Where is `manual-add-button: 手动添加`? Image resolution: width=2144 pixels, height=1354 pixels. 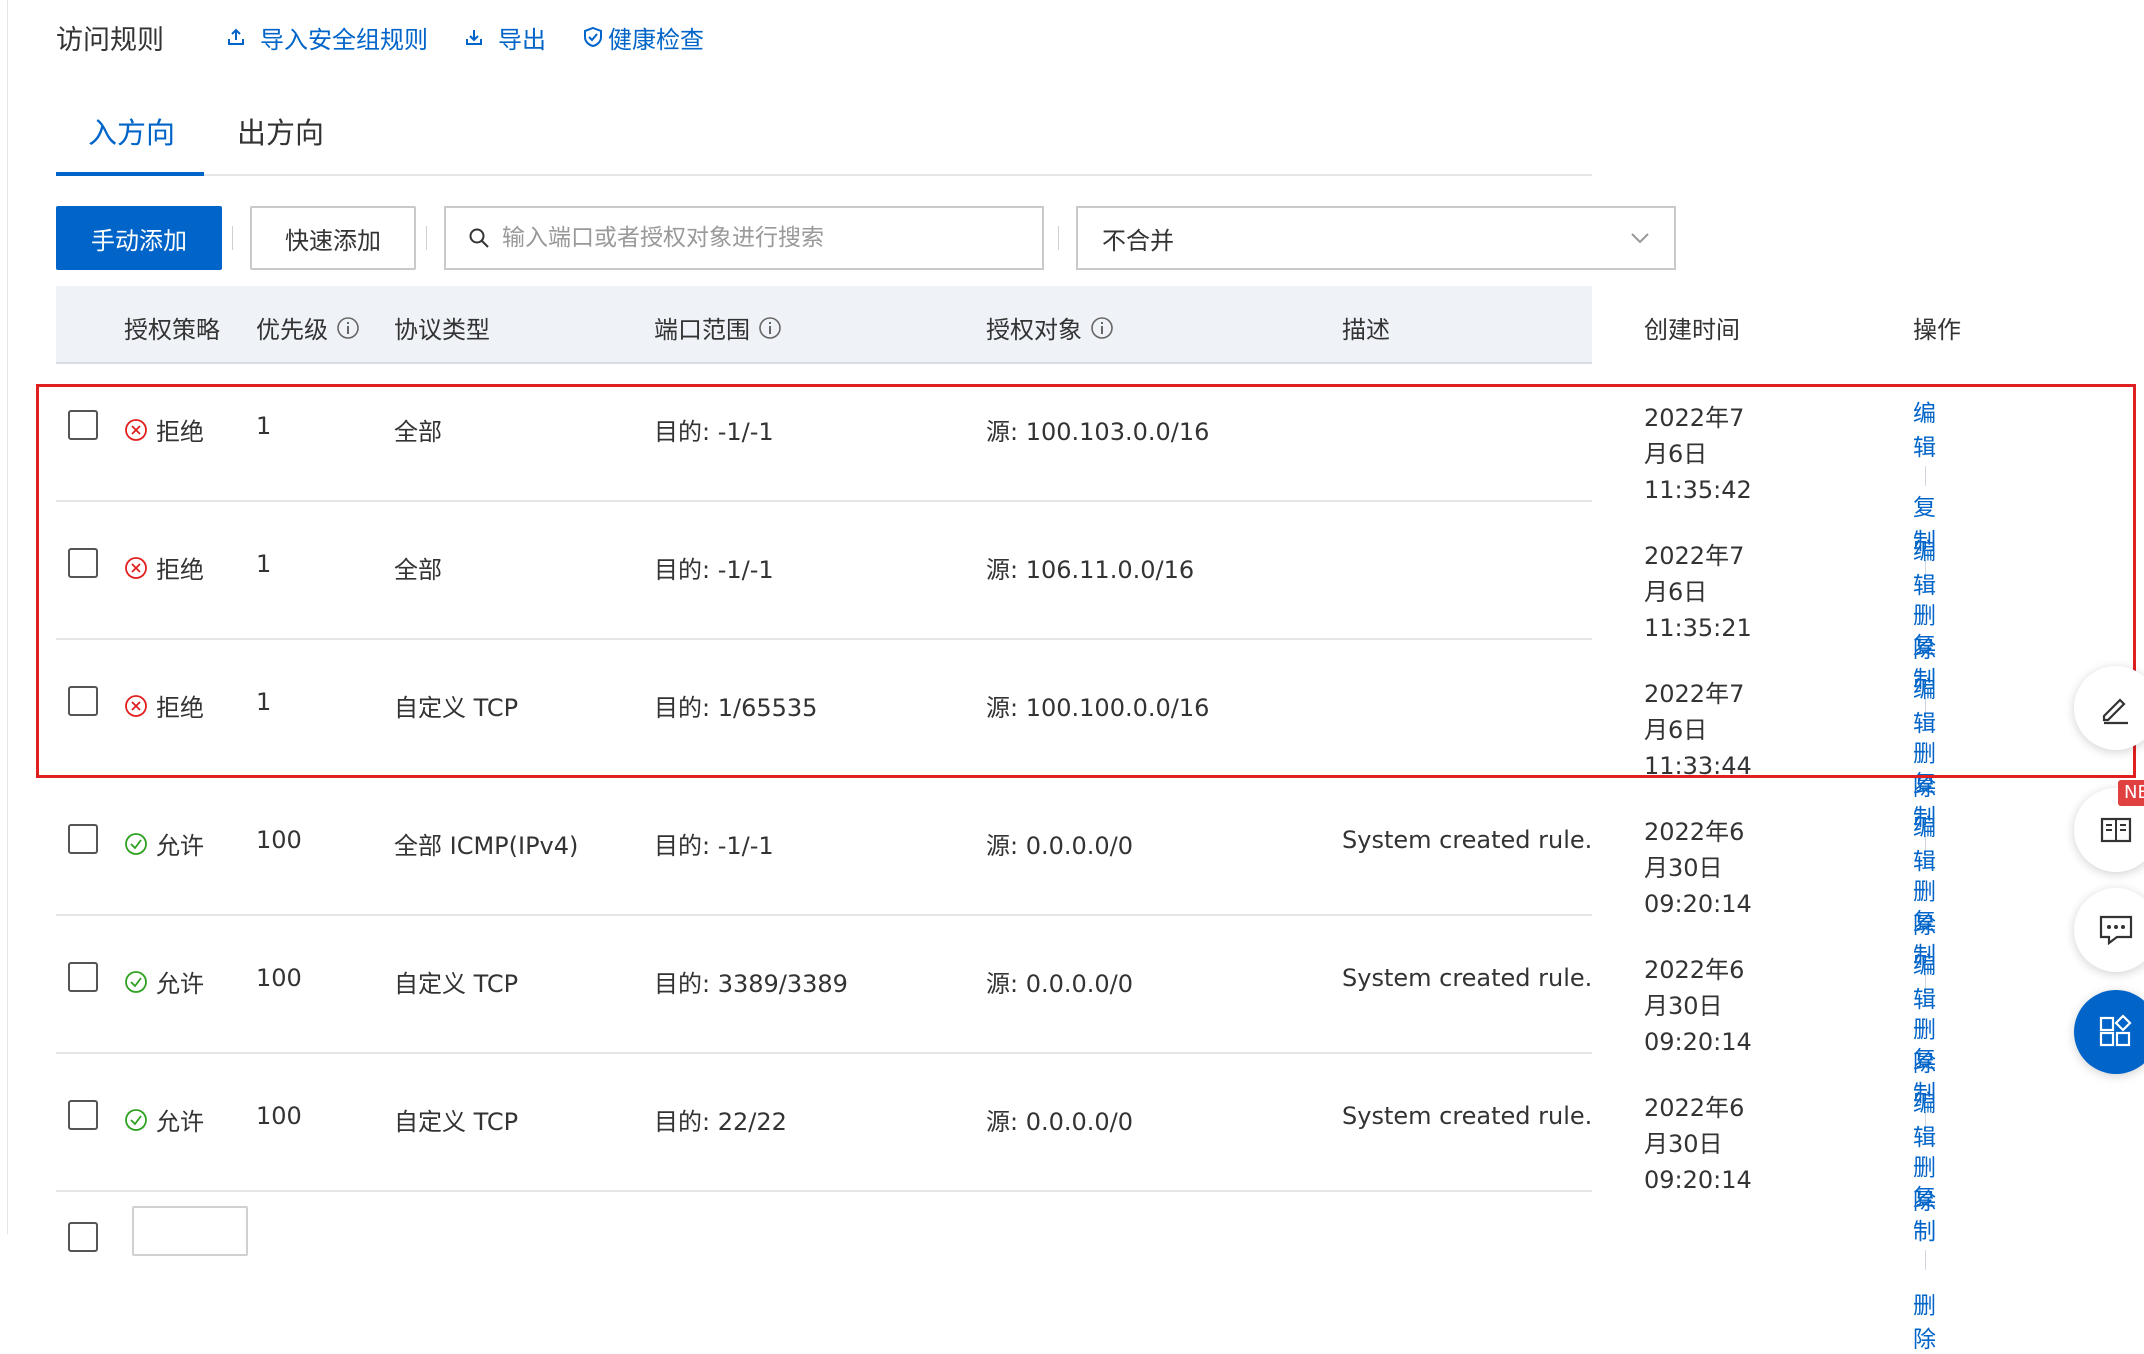 manual-add-button: 手动添加 is located at coordinates (139, 238).